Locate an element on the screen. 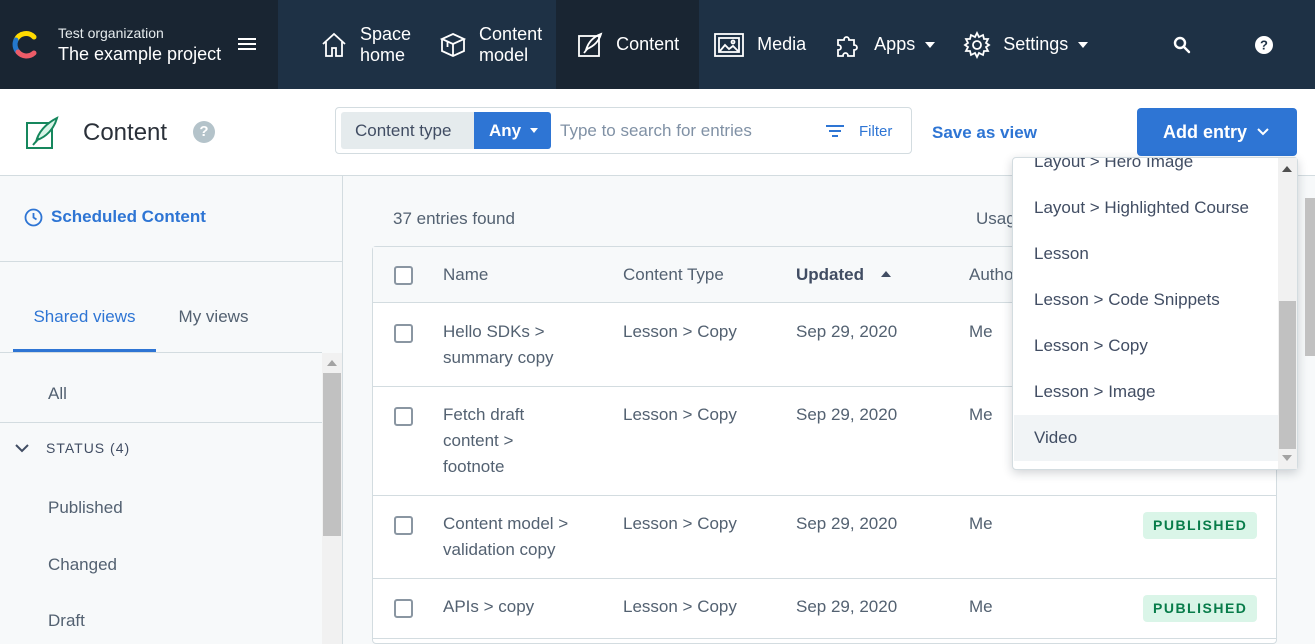  select-all-checkbox is located at coordinates (403, 275).